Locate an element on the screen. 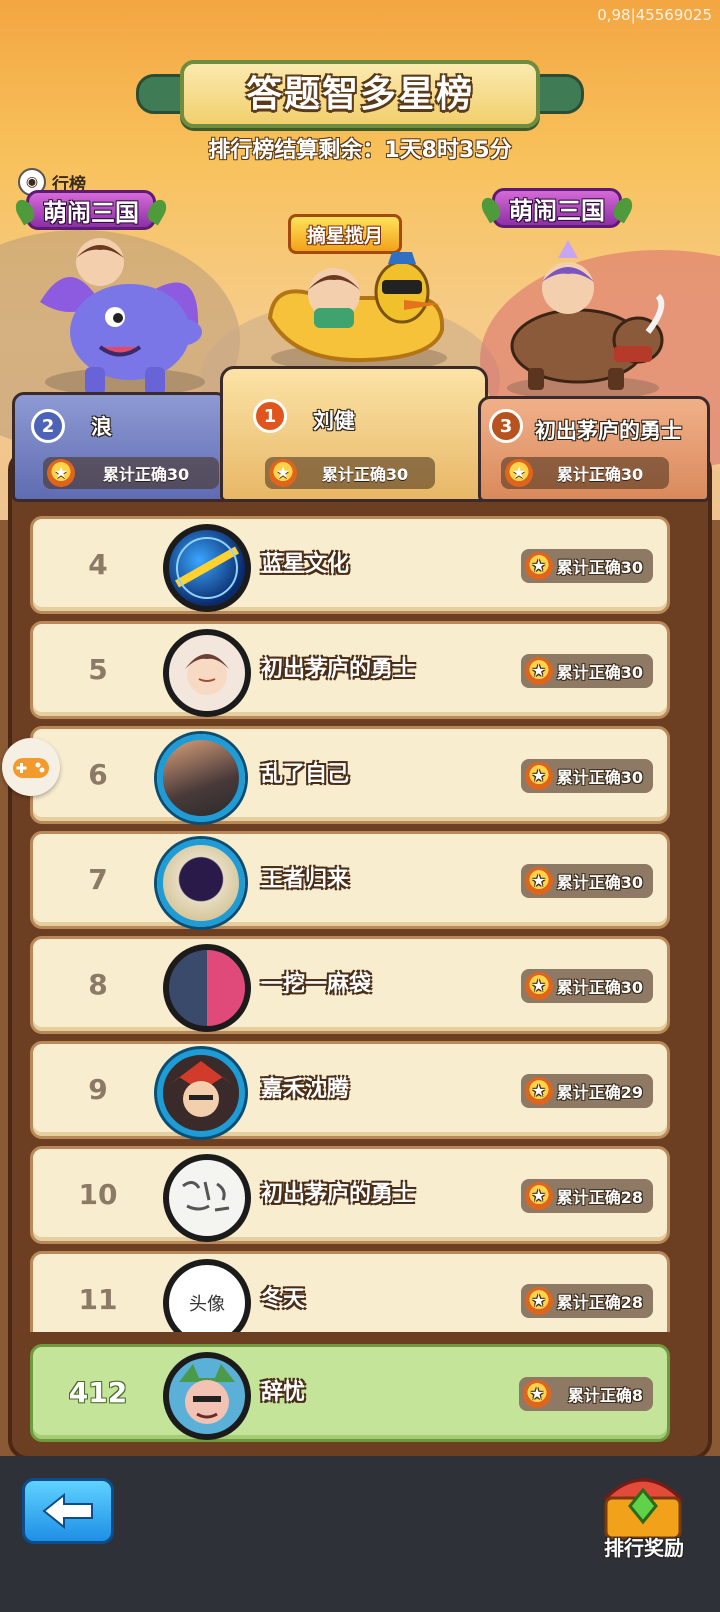  list-item: 8 一挖一麻袋 ★ 累计正确30 is located at coordinates (350, 985).